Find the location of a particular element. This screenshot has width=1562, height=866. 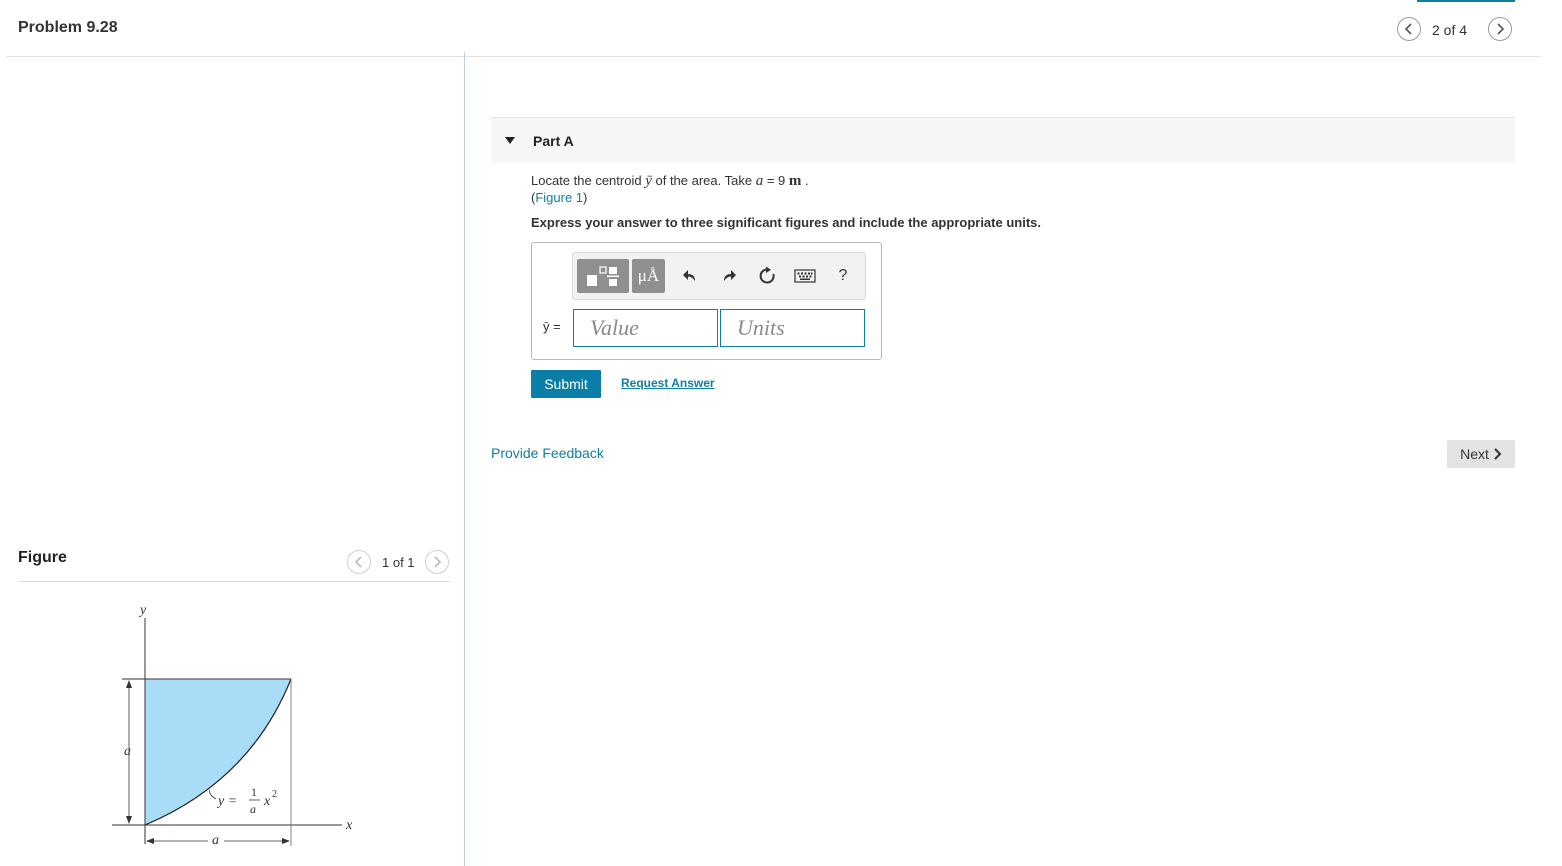

header-divider is located at coordinates (773, 56).